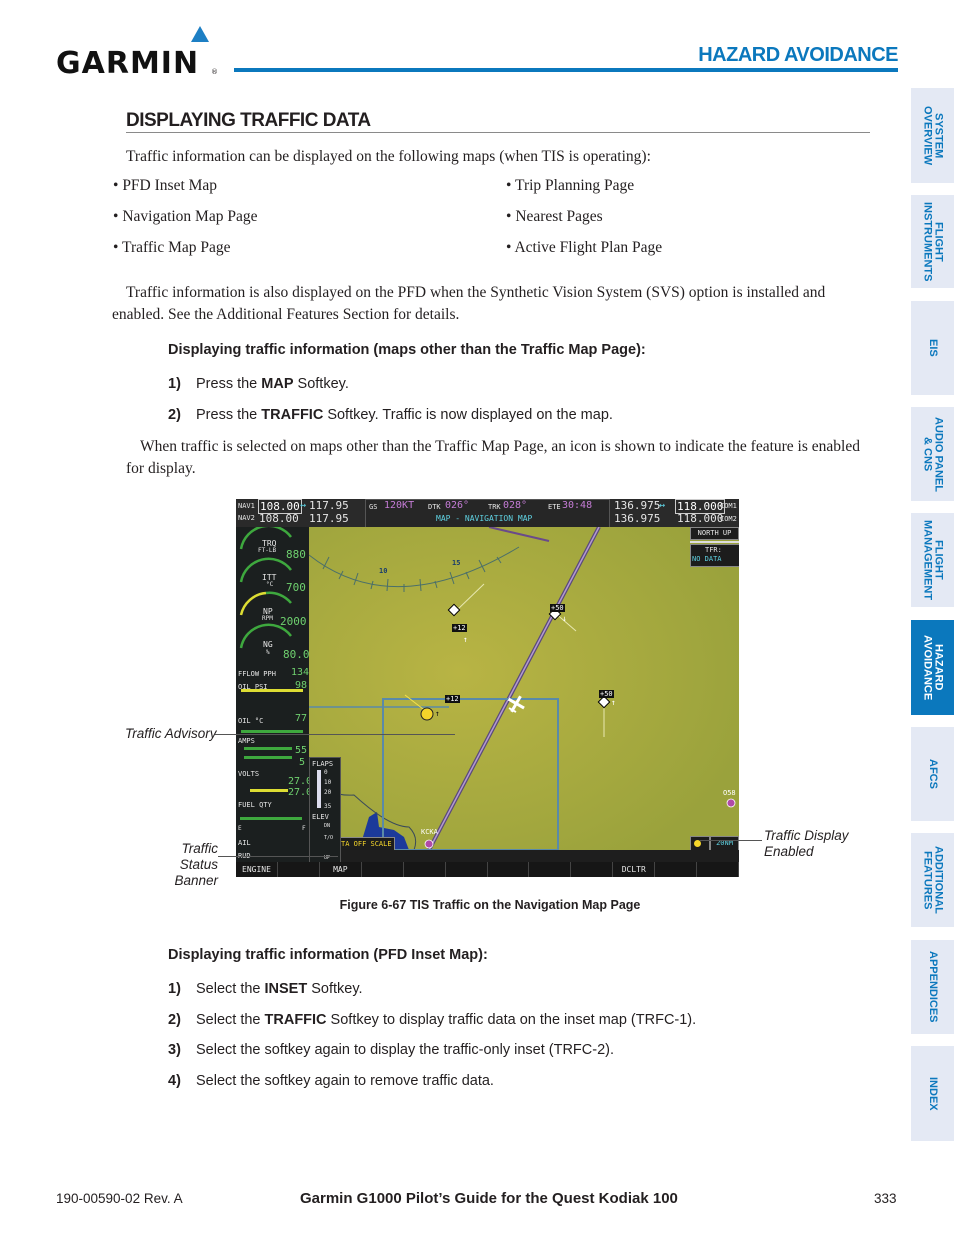 Image resolution: width=954 pixels, height=1235 pixels. I want to click on garmin-wordmark: GARMIN, so click(128, 63).